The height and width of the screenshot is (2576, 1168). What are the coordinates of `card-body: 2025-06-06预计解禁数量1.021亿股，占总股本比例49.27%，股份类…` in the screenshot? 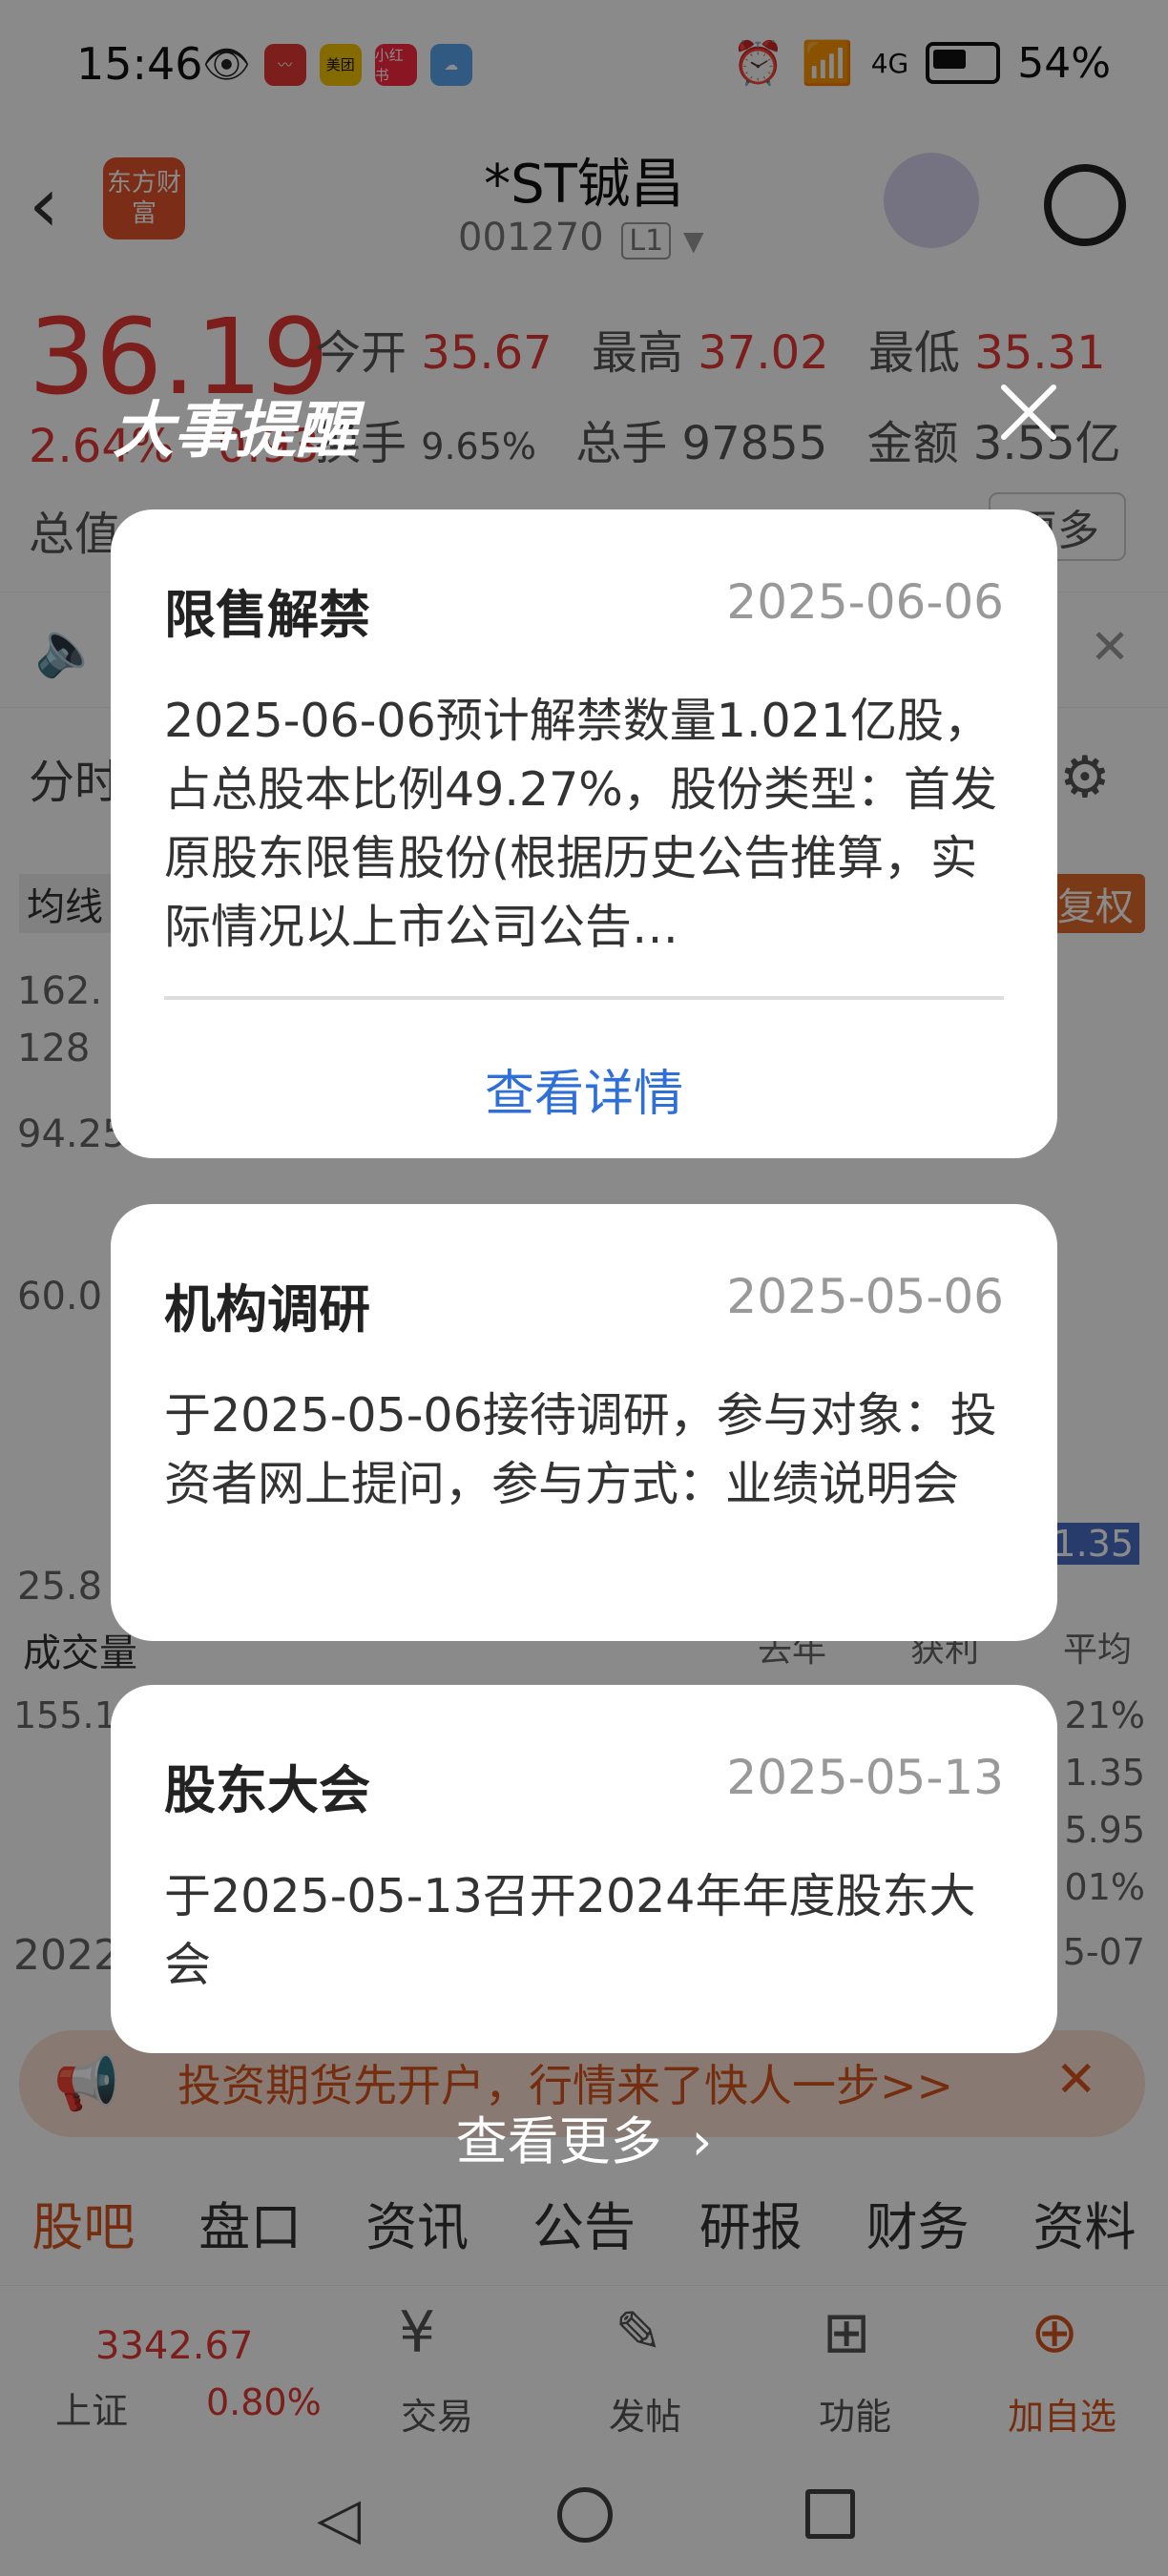 It's located at (580, 824).